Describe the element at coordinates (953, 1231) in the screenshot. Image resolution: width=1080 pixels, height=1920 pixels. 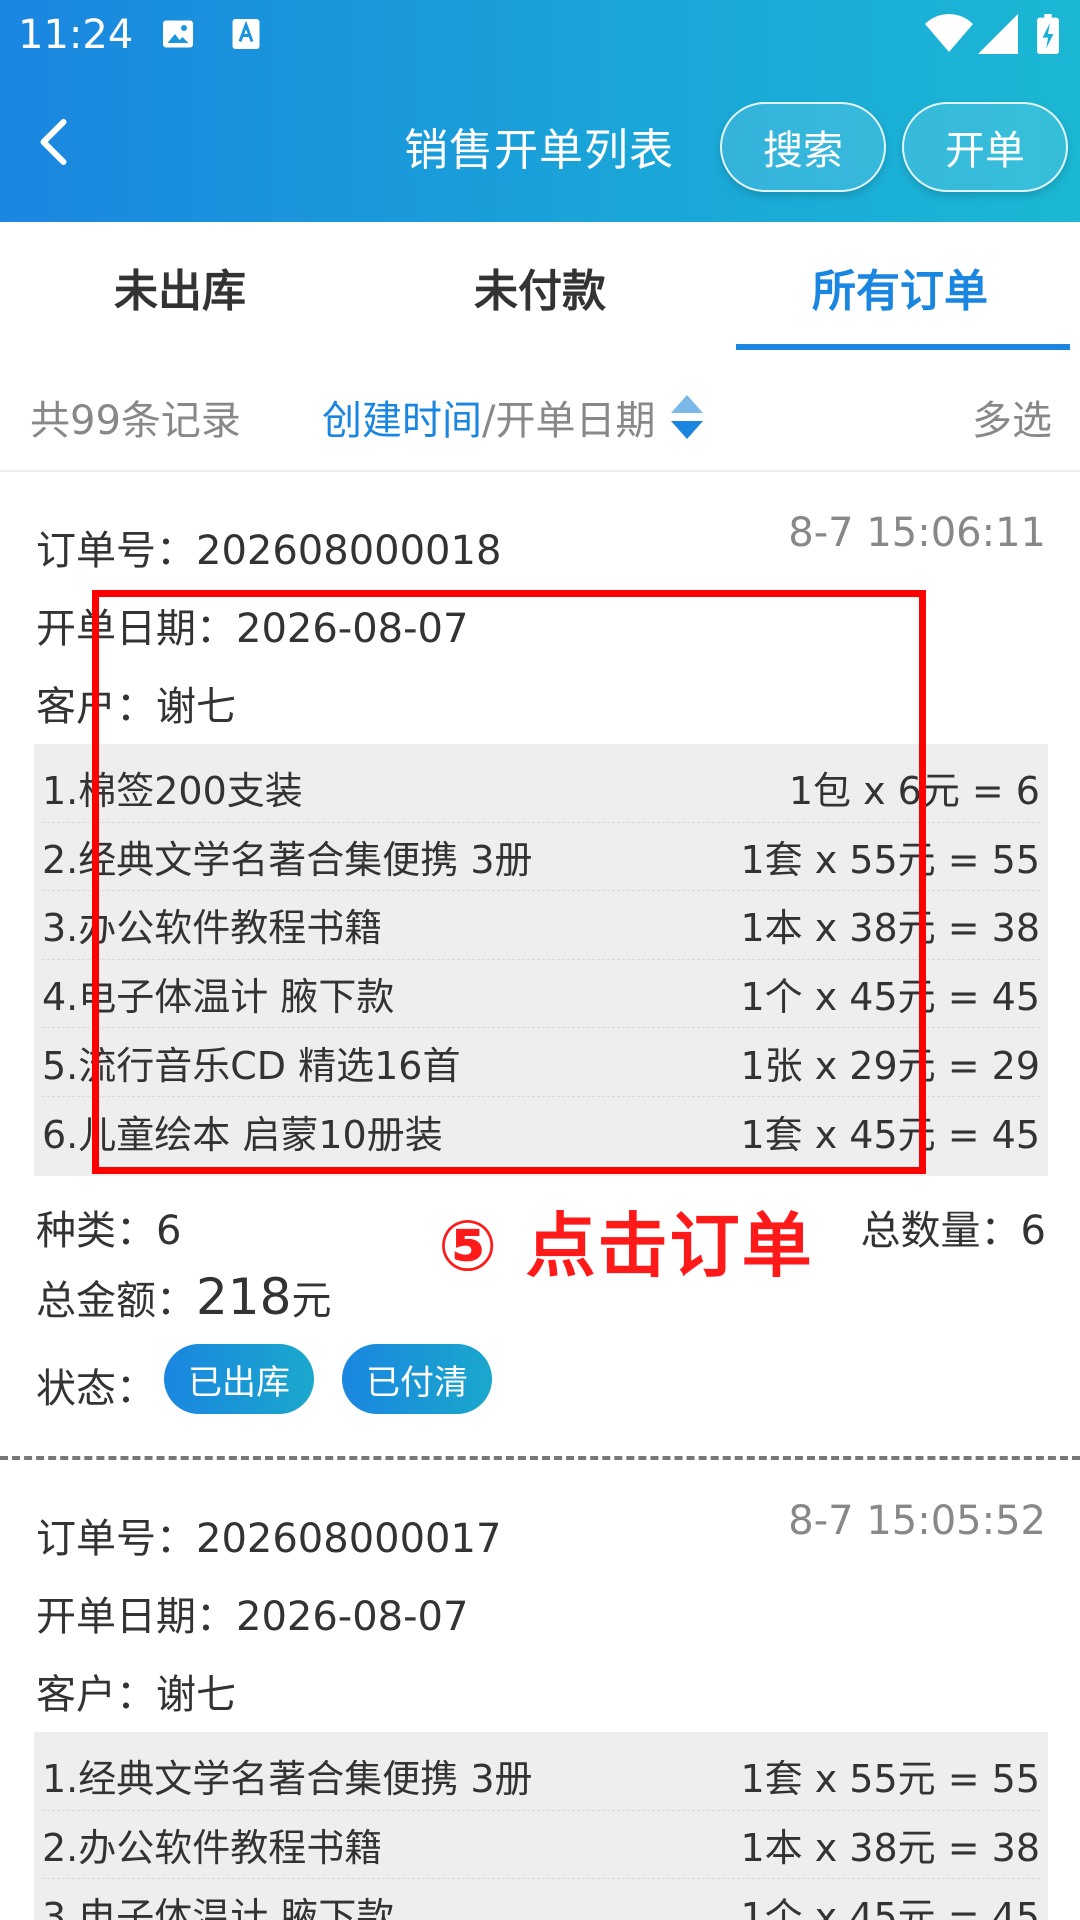
I see `order-total-quantity: 总数量：6` at that location.